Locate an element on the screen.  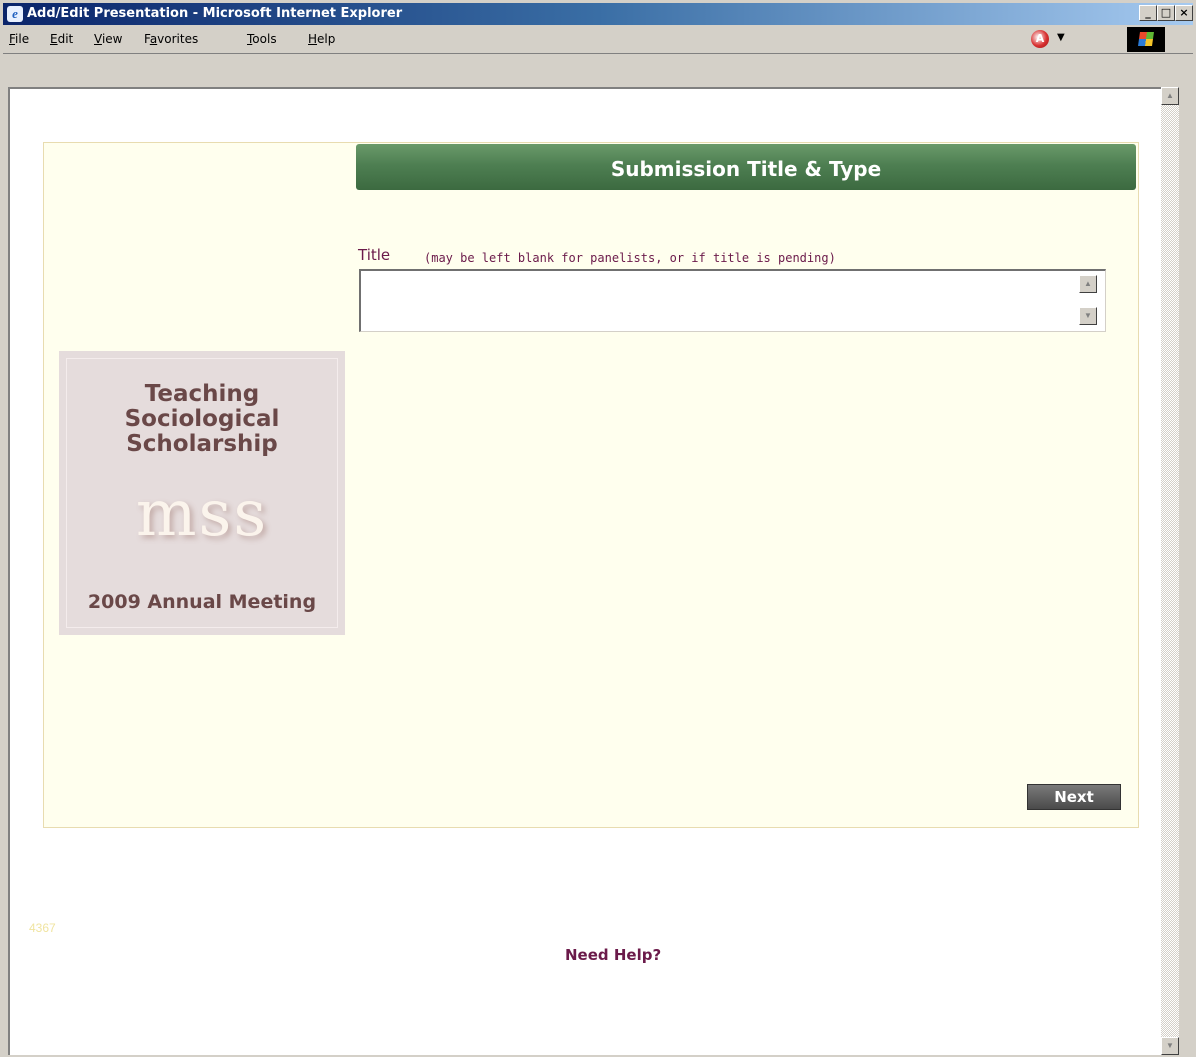
page-id: 4367 is located at coordinates (42, 928).